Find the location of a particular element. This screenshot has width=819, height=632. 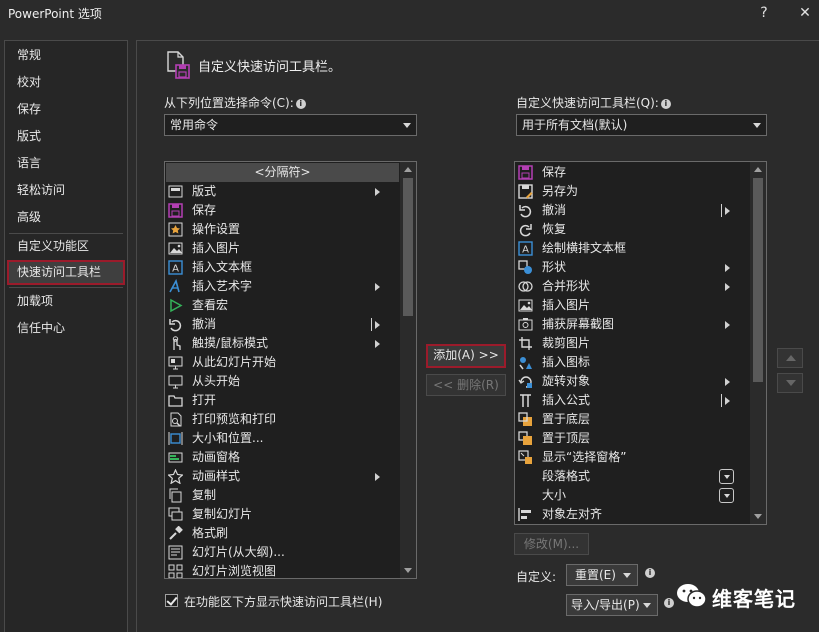

list-item: A 插入文本框 is located at coordinates (282, 267).